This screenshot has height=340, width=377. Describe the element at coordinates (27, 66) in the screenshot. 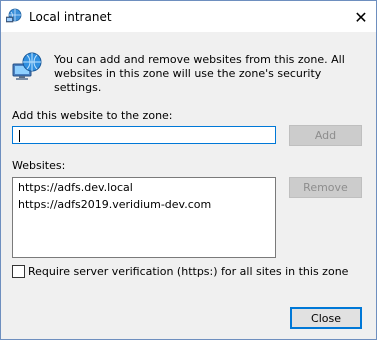

I see `network-computer-globe-icon` at that location.